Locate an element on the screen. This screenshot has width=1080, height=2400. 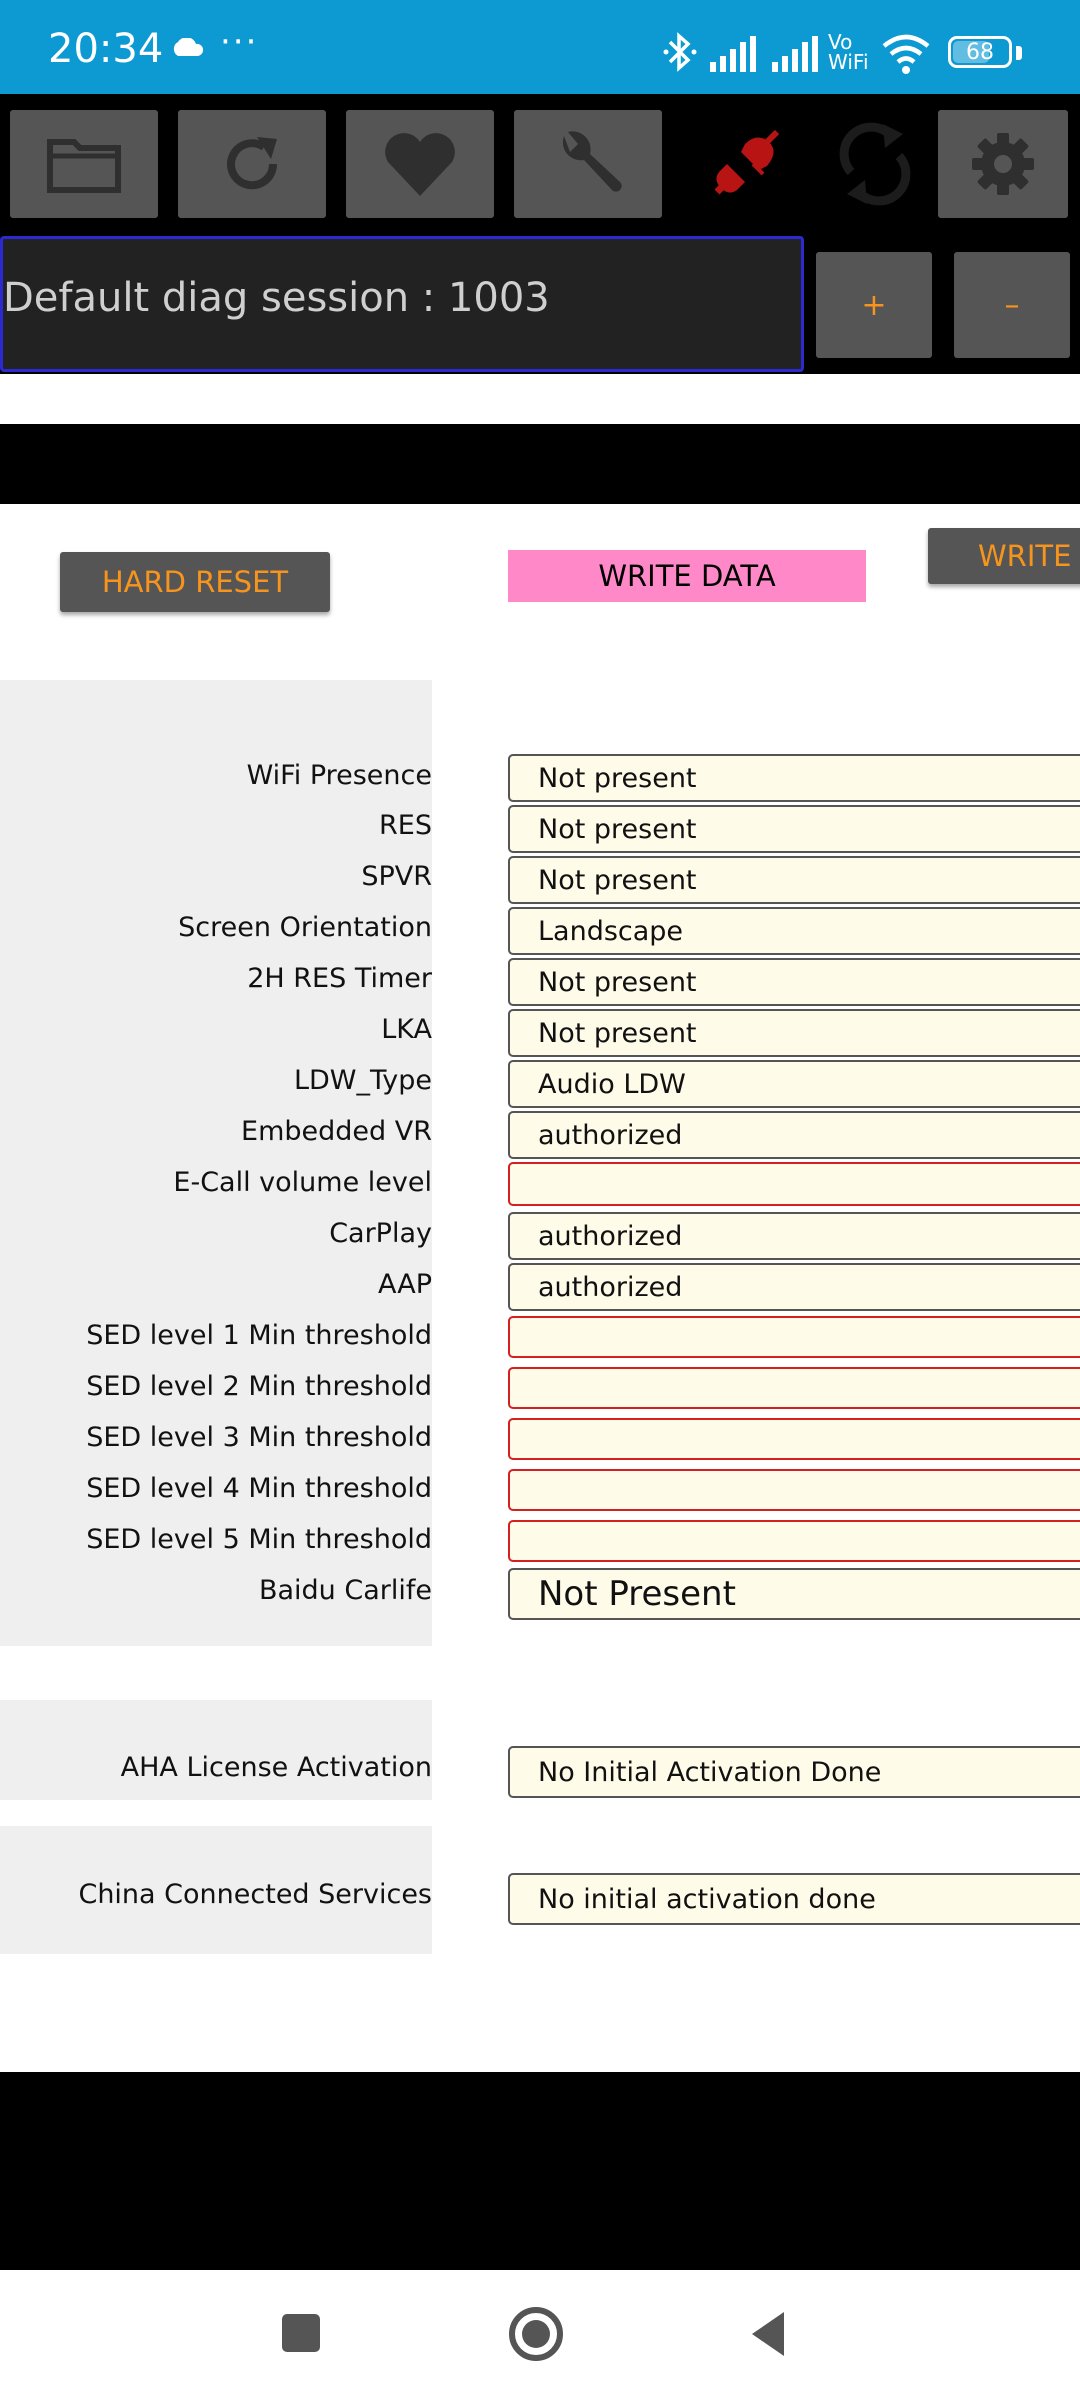
param-label: CarPlay is located at coordinates (380, 1233).